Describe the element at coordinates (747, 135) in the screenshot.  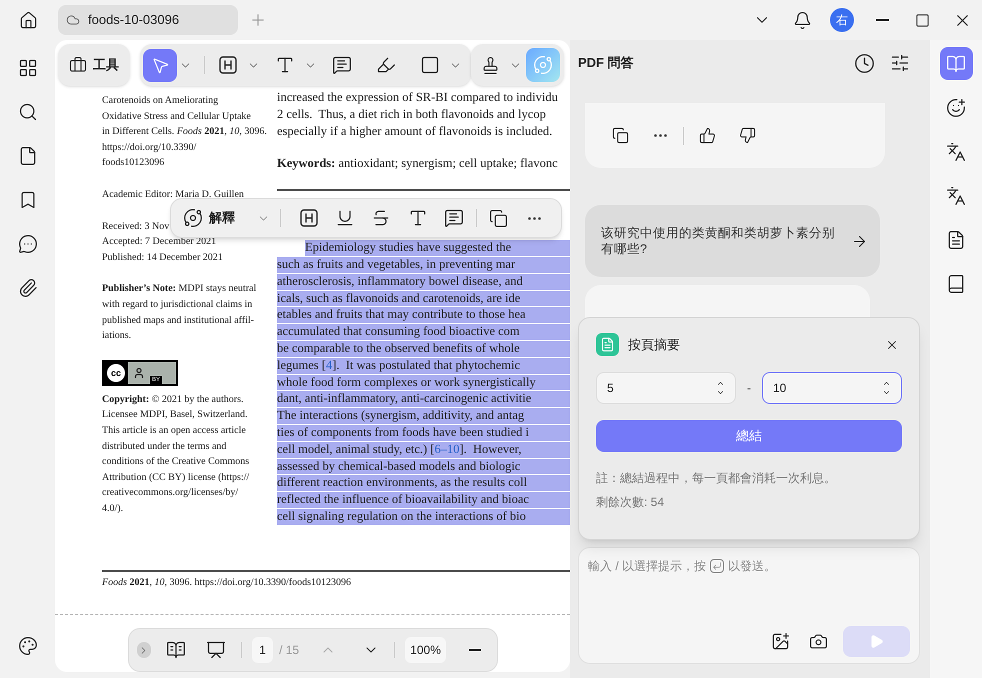
I see `thumbs-down-icon` at that location.